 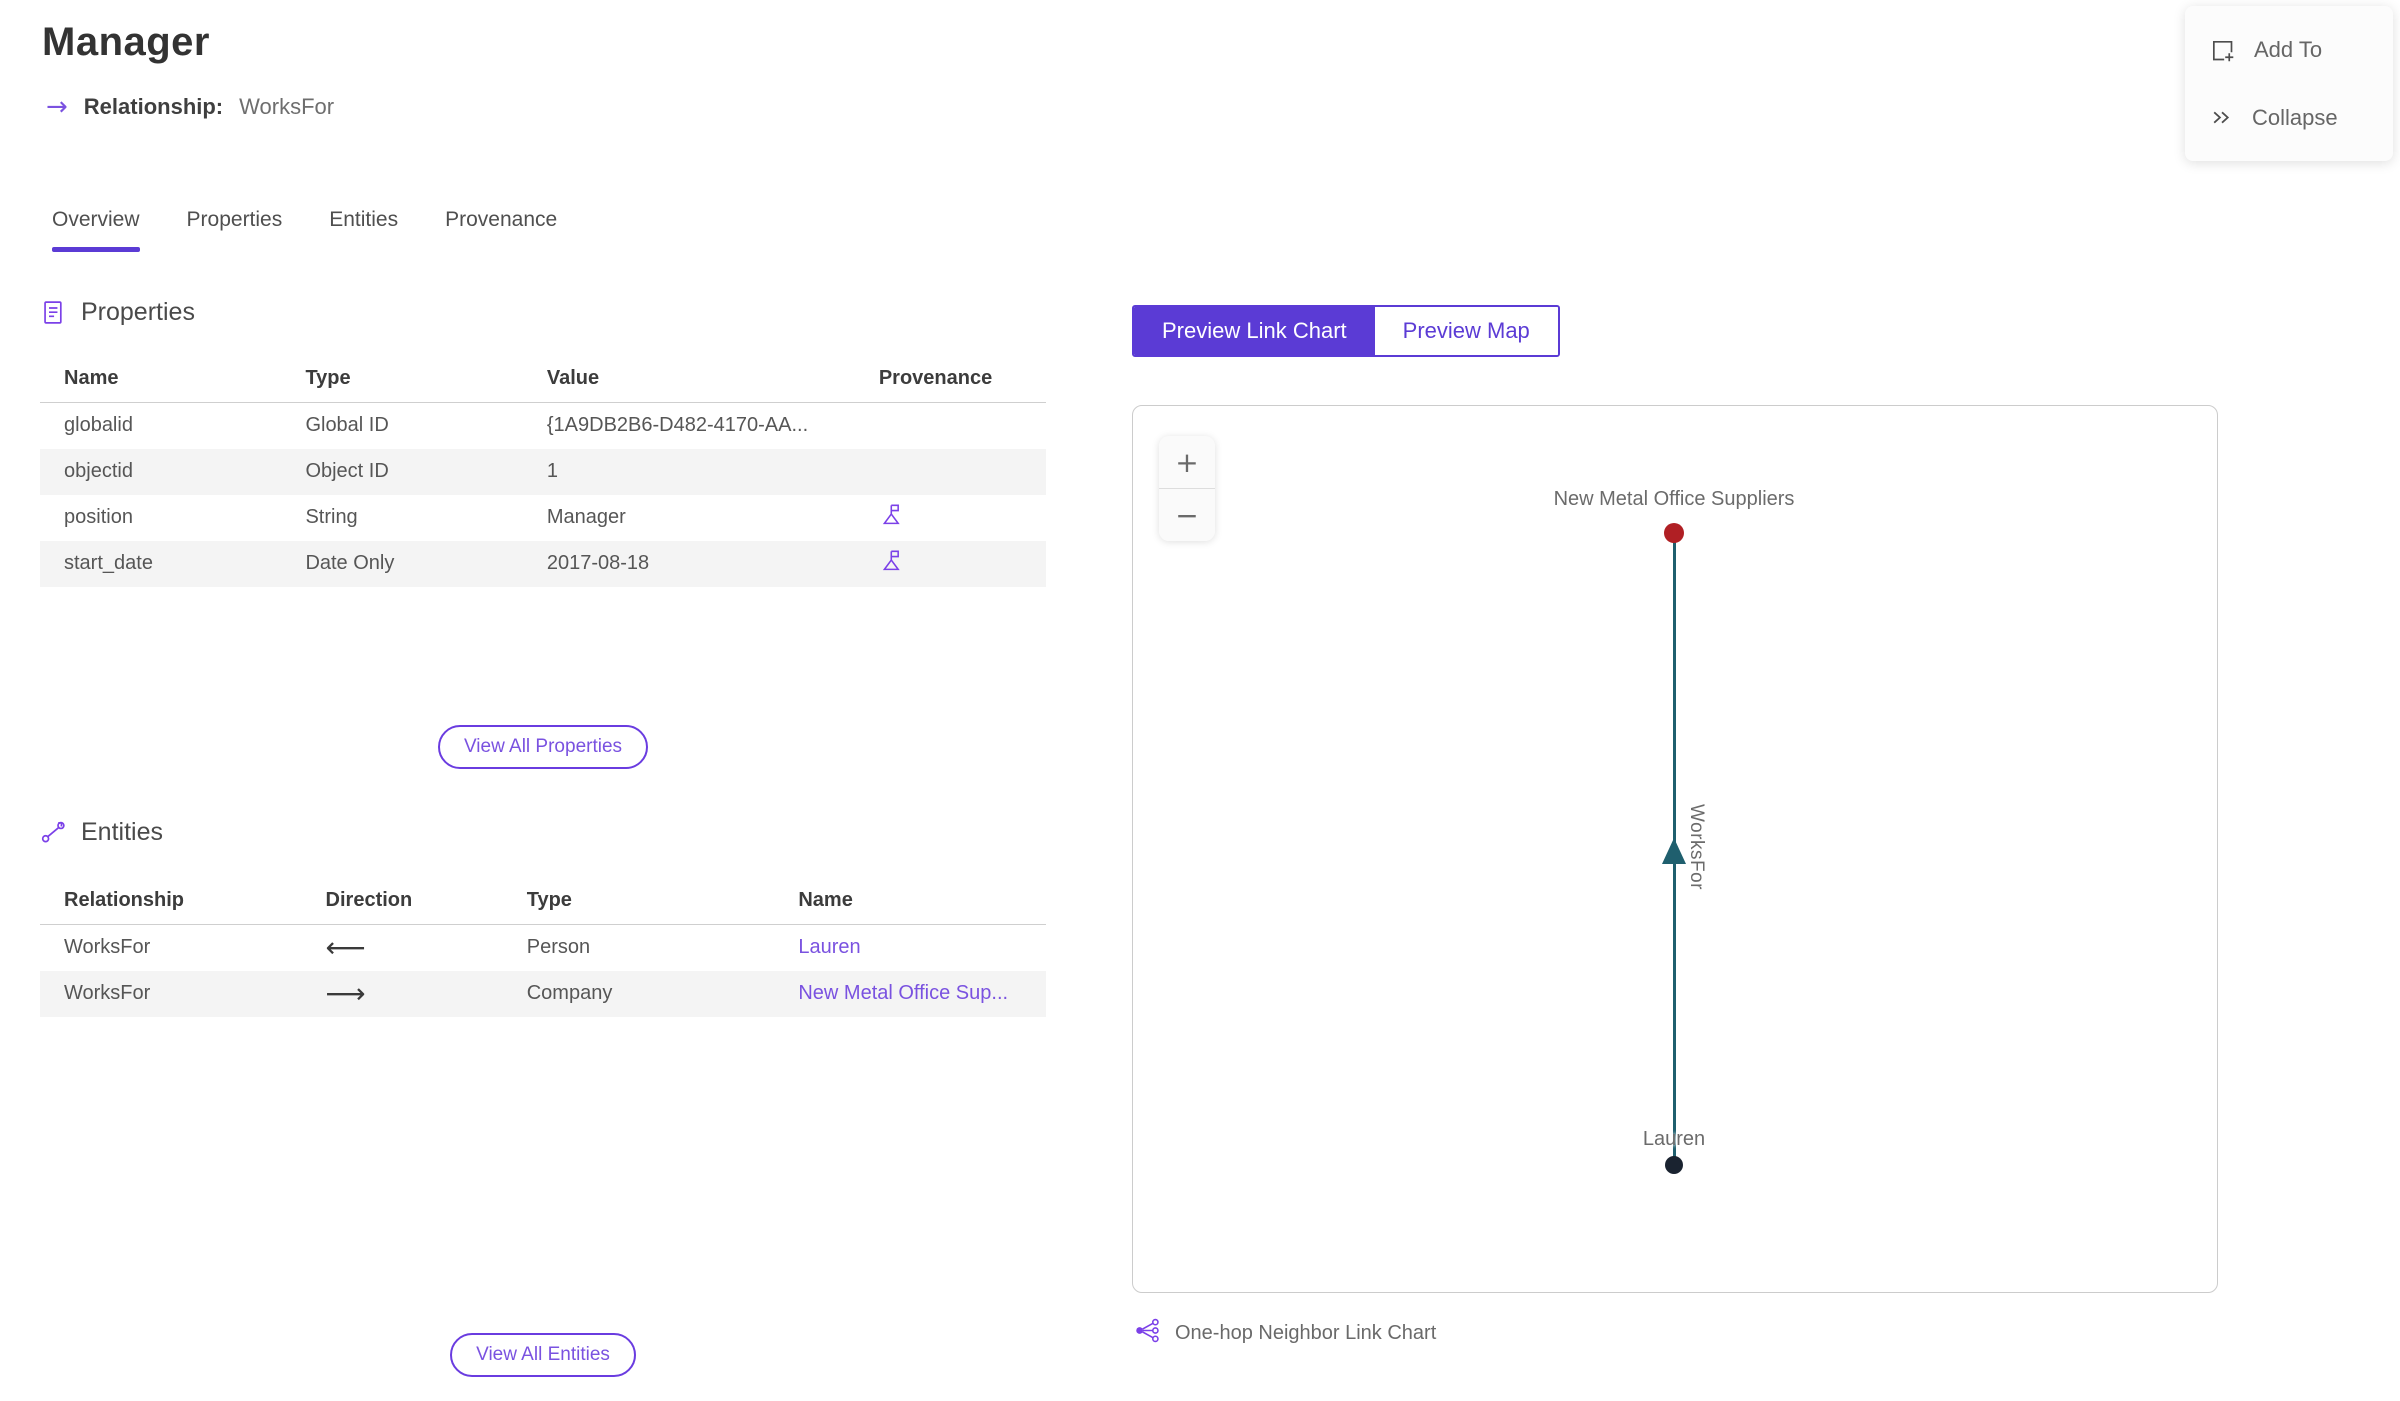 What do you see at coordinates (543, 832) in the screenshot?
I see `entities-section-header: Entities` at bounding box center [543, 832].